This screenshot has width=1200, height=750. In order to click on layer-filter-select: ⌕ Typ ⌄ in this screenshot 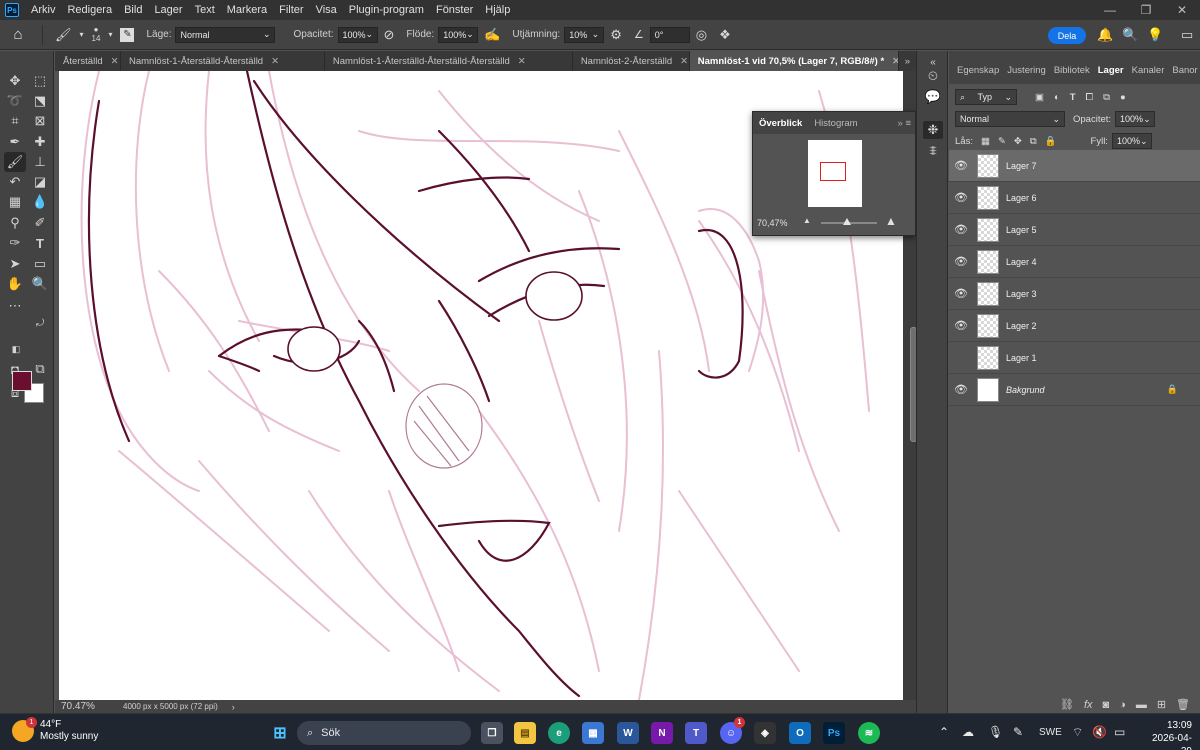, I will do `click(986, 97)`.